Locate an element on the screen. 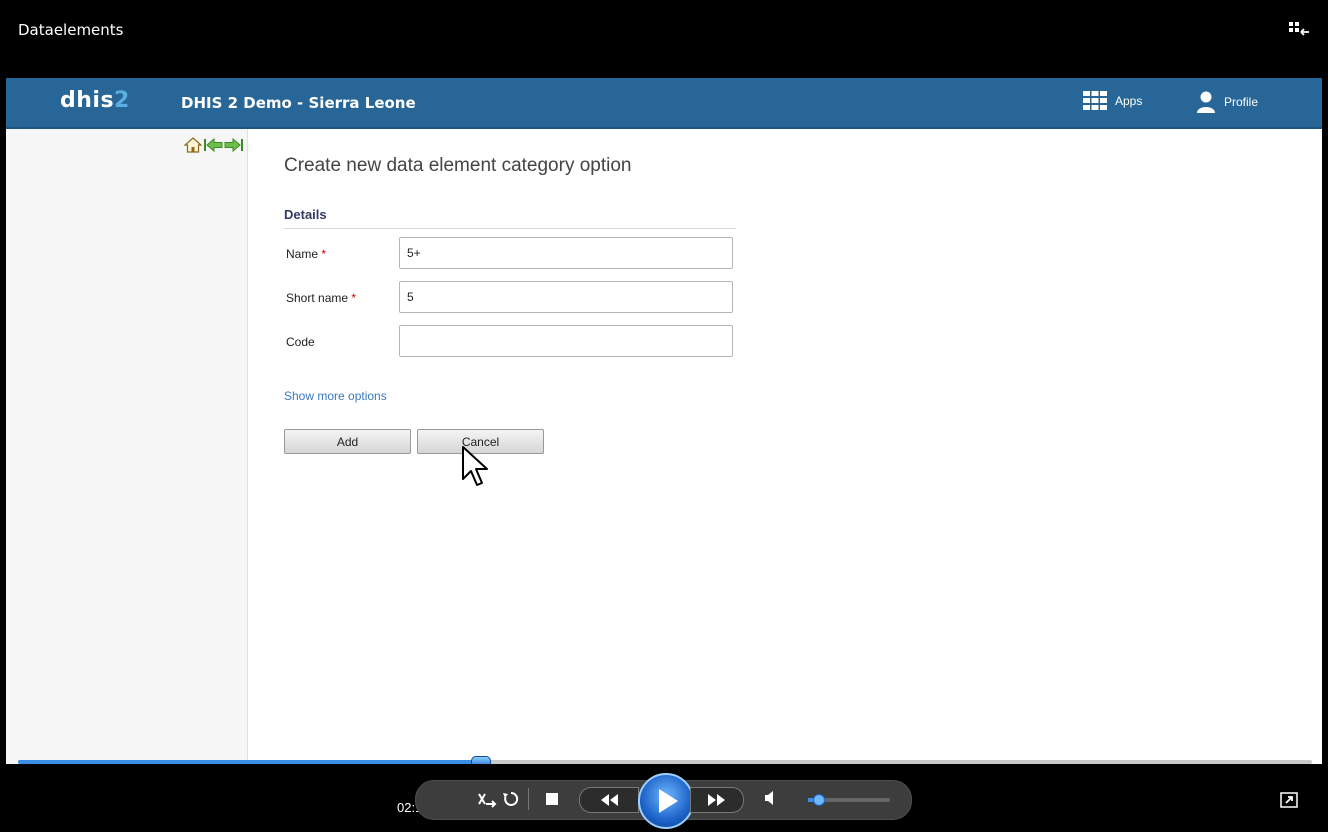 This screenshot has height=832, width=1328. short-name-row: Short name * is located at coordinates (510, 298).